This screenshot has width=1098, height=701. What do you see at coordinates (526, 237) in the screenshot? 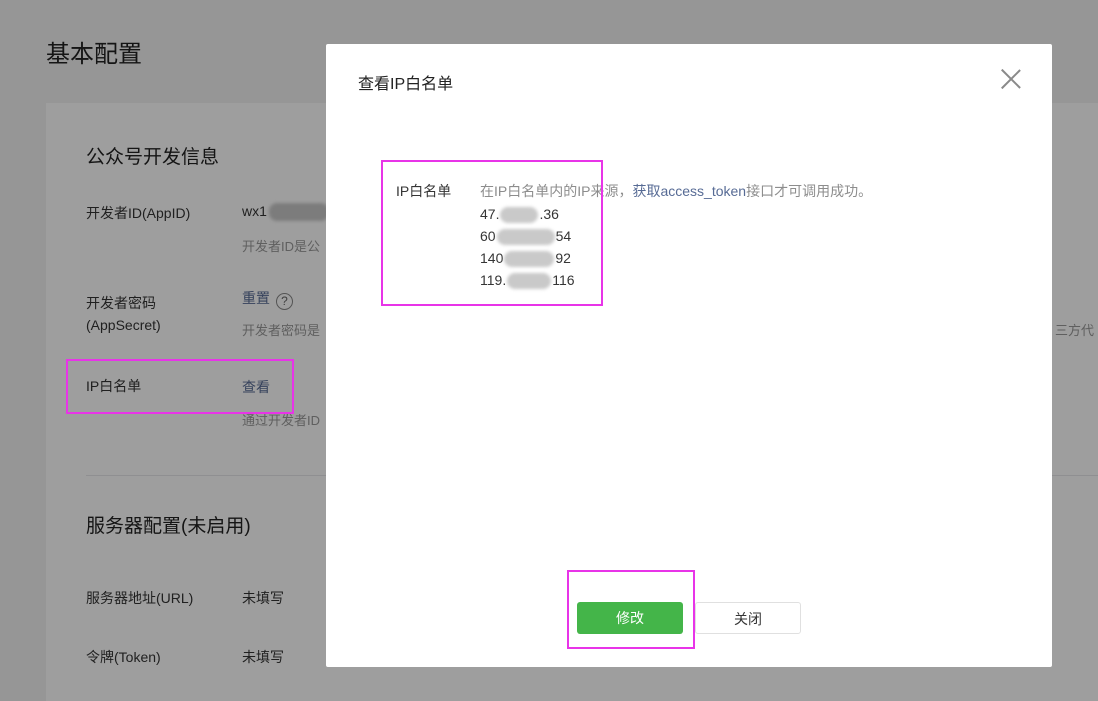
I see `ip-list-item: 60 54` at bounding box center [526, 237].